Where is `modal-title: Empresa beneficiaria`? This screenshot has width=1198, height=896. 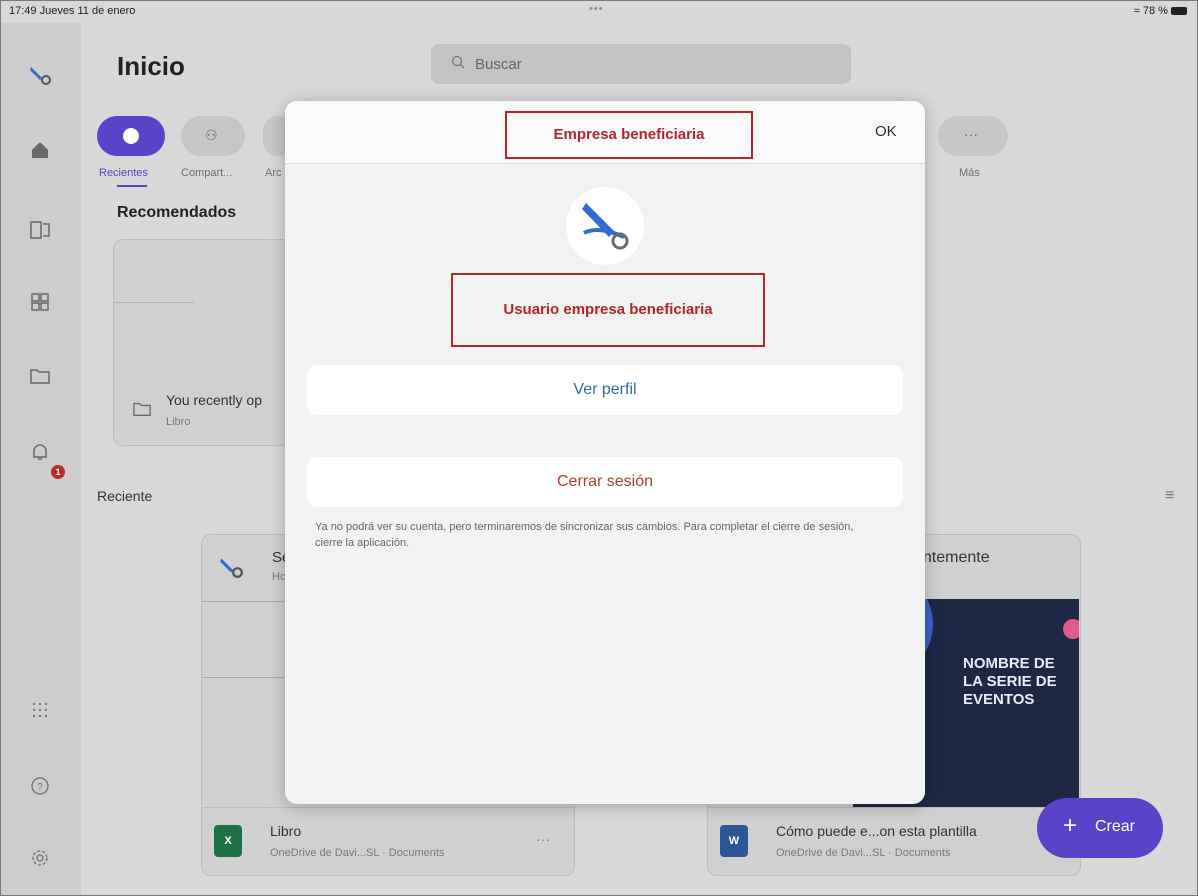 modal-title: Empresa beneficiaria is located at coordinates (629, 135).